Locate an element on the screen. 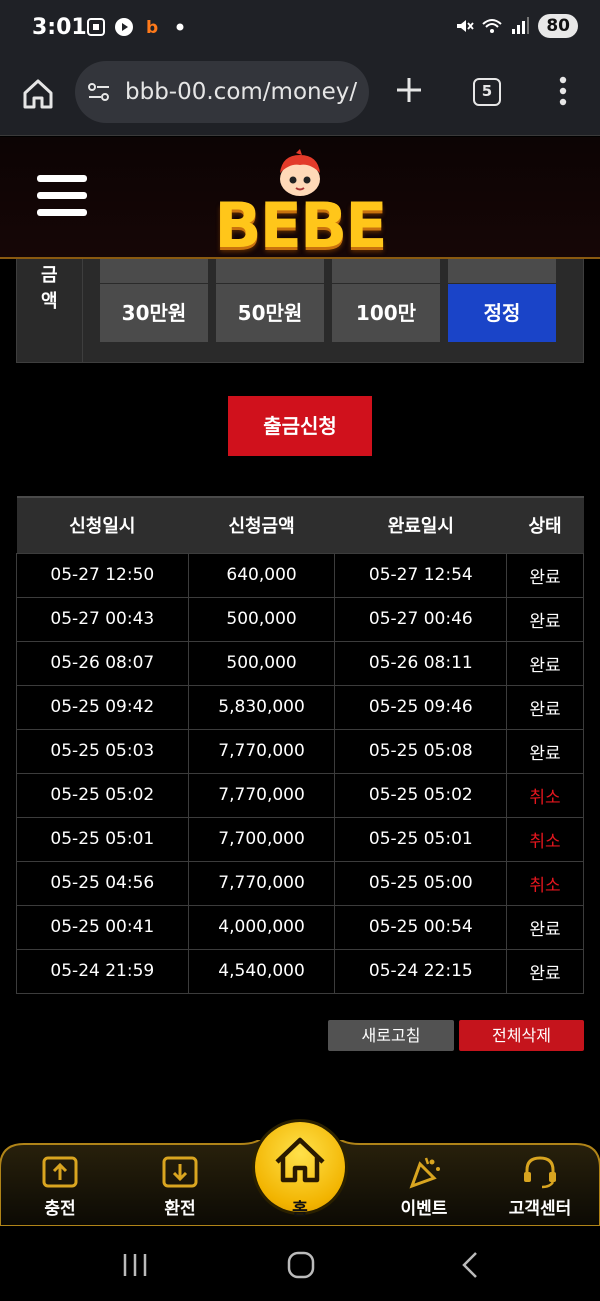 The height and width of the screenshot is (1301, 600). cell-complete-time: 05-27 00:46 is located at coordinates (421, 619).